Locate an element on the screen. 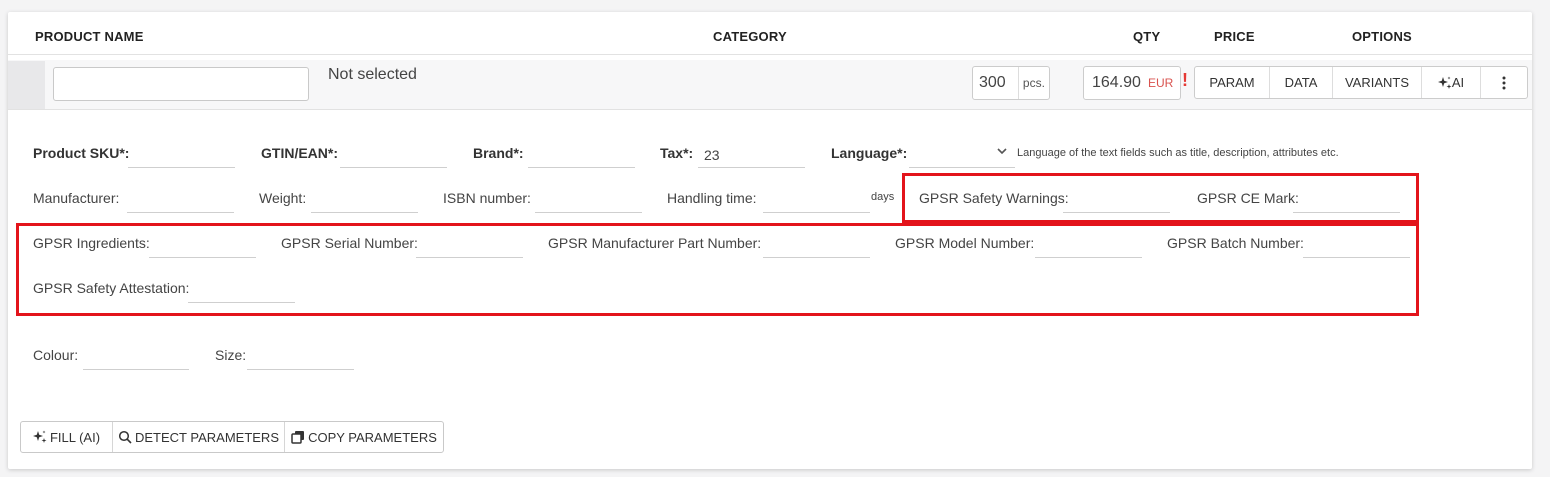  header-qty: QTY is located at coordinates (1147, 36).